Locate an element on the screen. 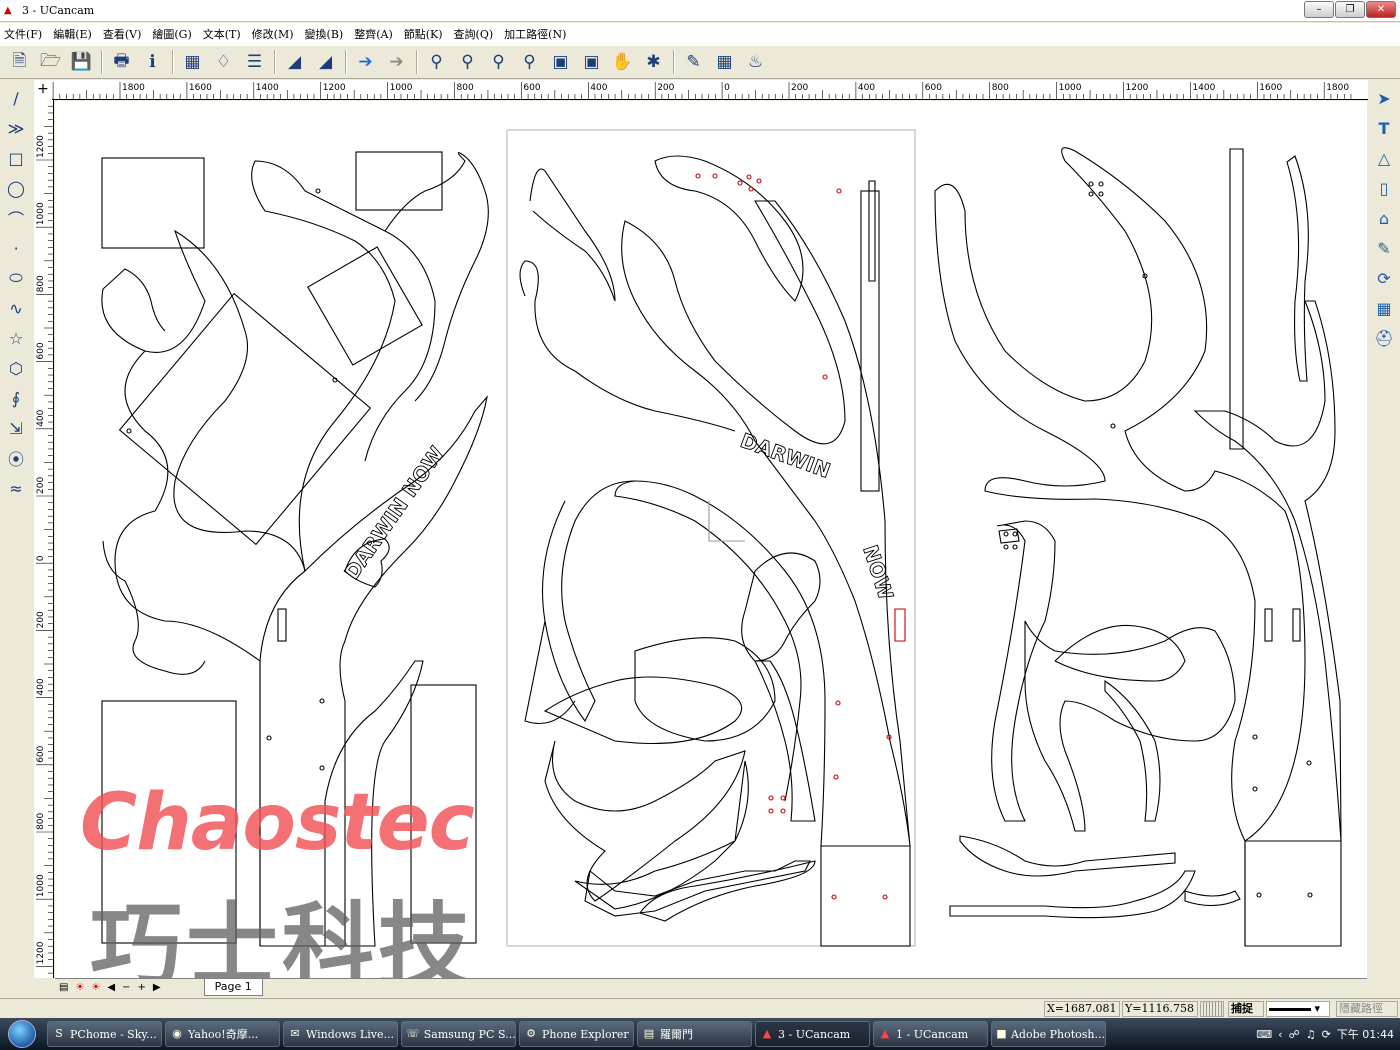  start-button is located at coordinates (22, 1034).